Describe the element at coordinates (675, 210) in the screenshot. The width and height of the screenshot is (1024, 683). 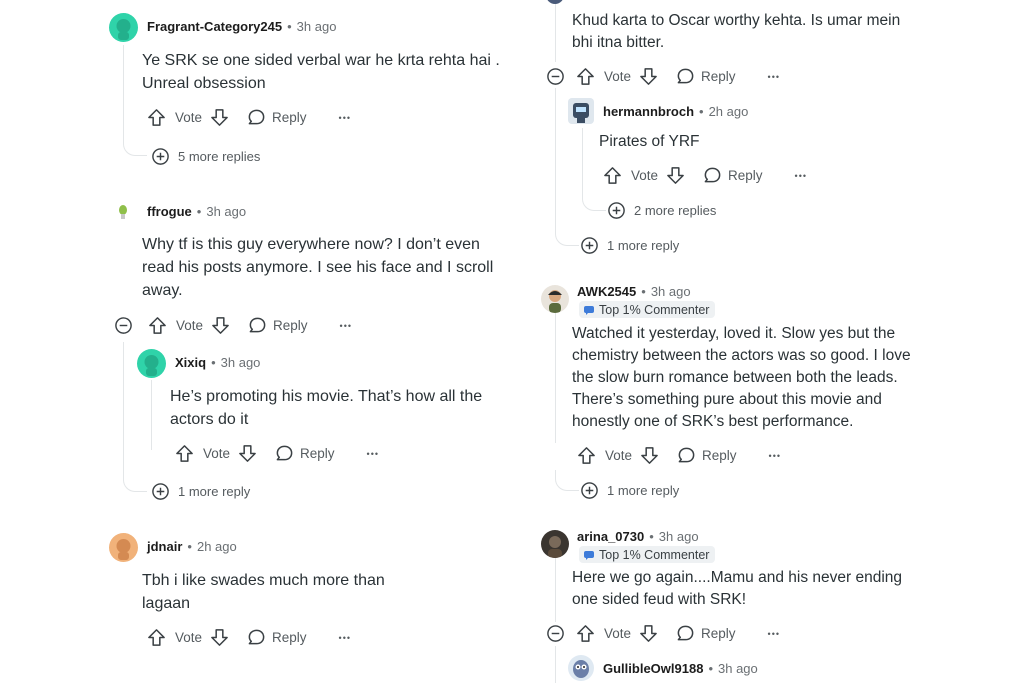
I see `more-replies-label: 2 more replies` at that location.